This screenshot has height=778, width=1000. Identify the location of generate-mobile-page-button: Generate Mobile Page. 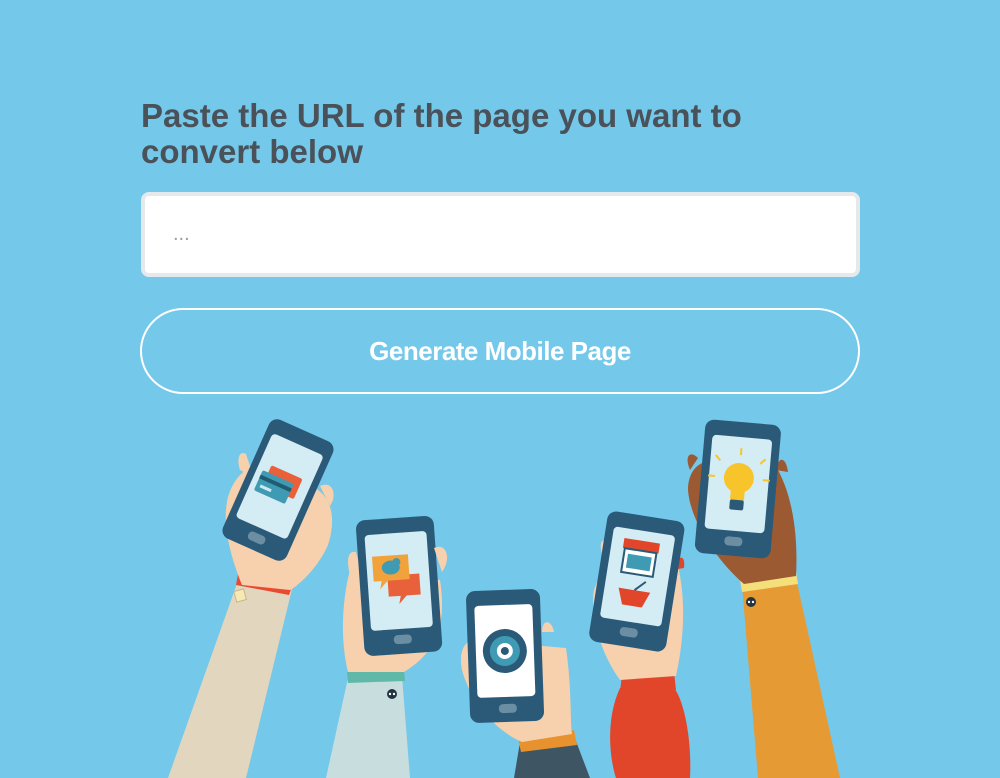
(500, 351).